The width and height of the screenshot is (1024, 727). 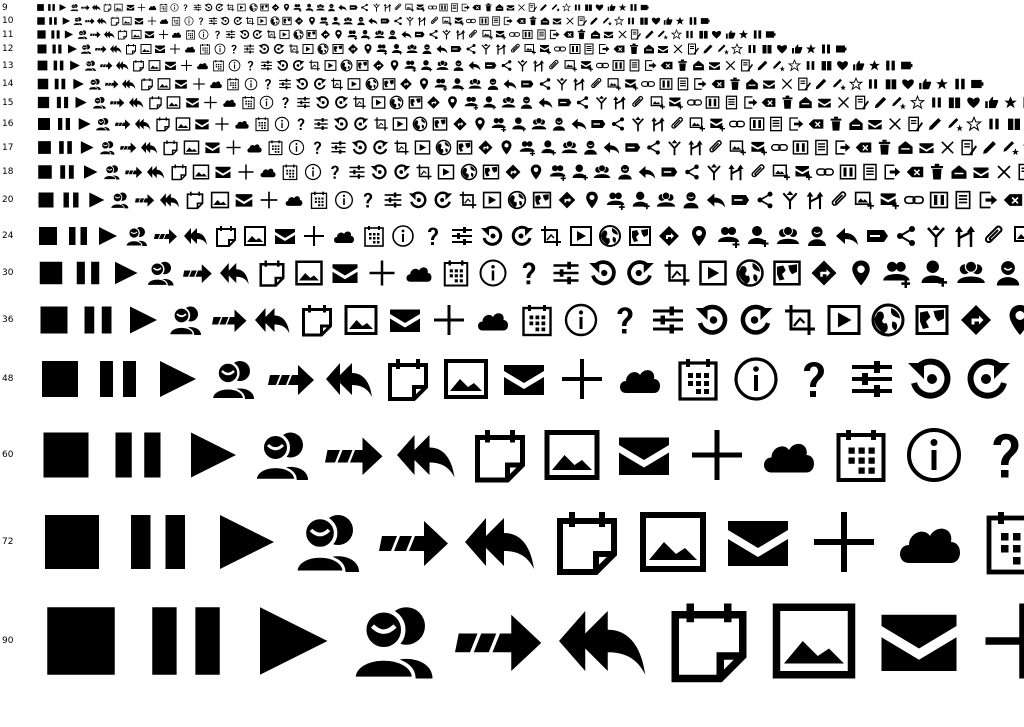 I want to click on star-icon, so click(x=737, y=49).